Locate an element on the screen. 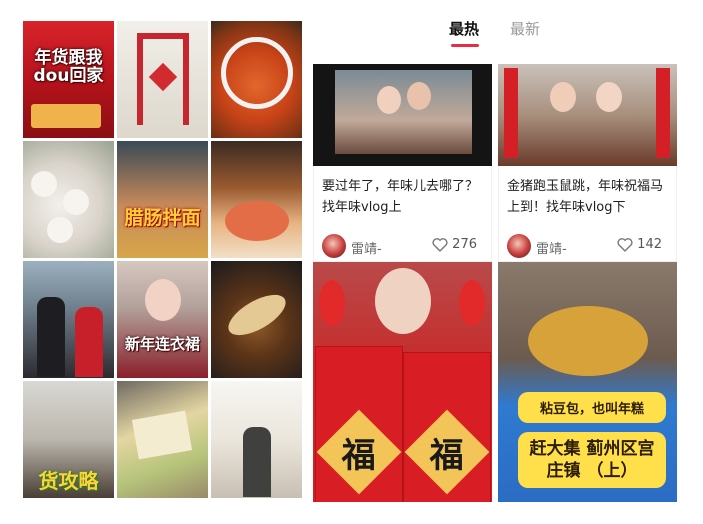 Image resolution: width=703 pixels, height=524 pixels. video-card-market: 粘豆包，也叫年糕 赶大集 蓟州区宫庄镇 （上） is located at coordinates (587, 382).